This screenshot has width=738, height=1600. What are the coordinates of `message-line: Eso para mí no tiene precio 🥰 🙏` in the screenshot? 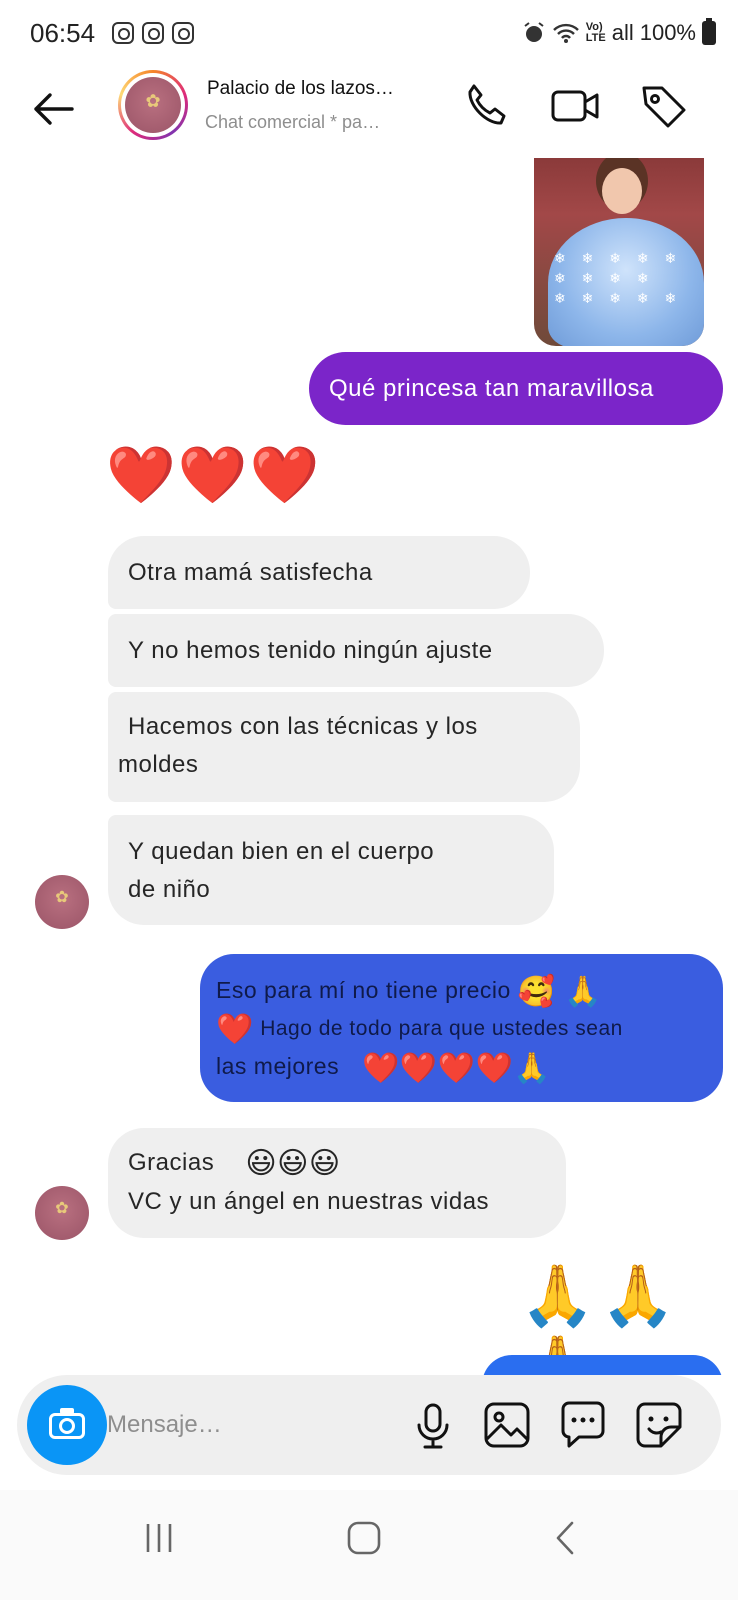 It's located at (460, 991).